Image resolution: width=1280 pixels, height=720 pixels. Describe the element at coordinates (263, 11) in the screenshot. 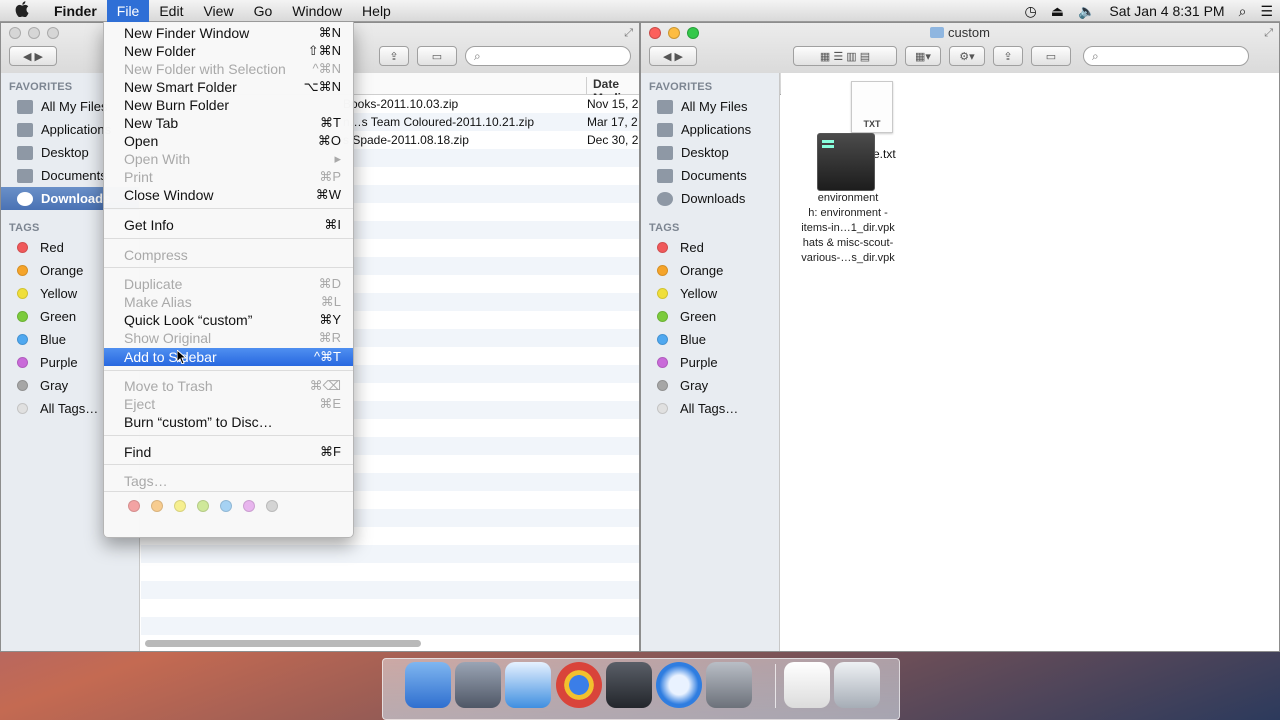

I see `menu-go: Go` at that location.